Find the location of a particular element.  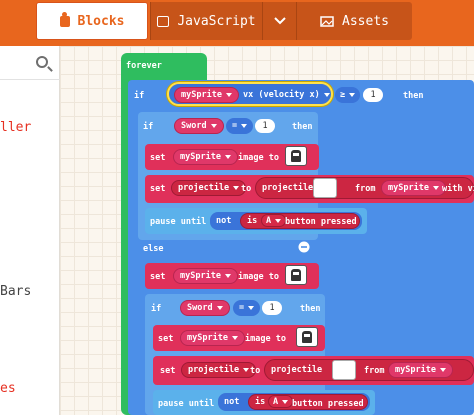

mysprite-dropdown-5: mySprite is located at coordinates (212, 338).